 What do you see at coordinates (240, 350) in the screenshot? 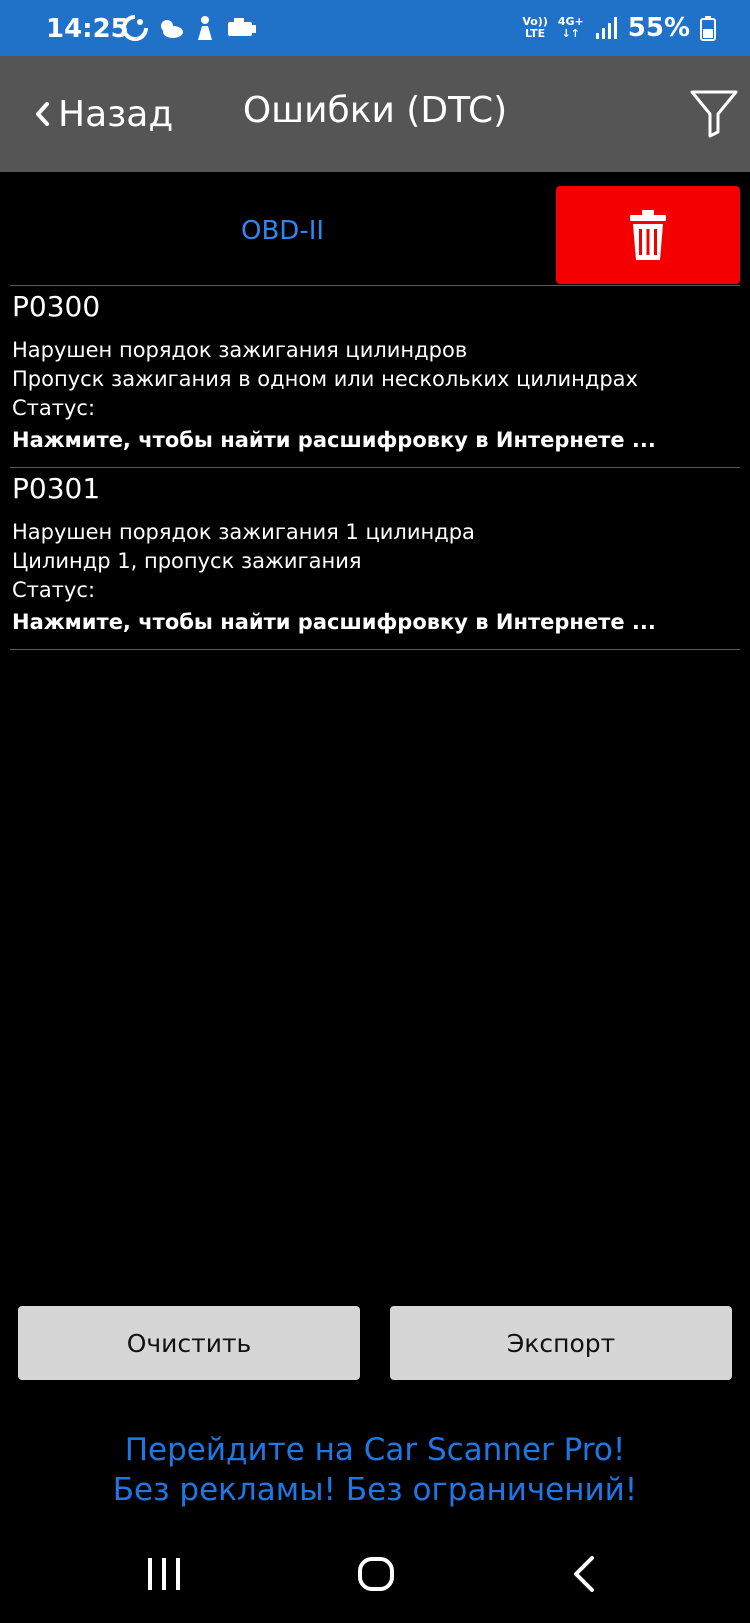
I see `dtc-description: Нарушен порядок зажигания цилиндров` at bounding box center [240, 350].